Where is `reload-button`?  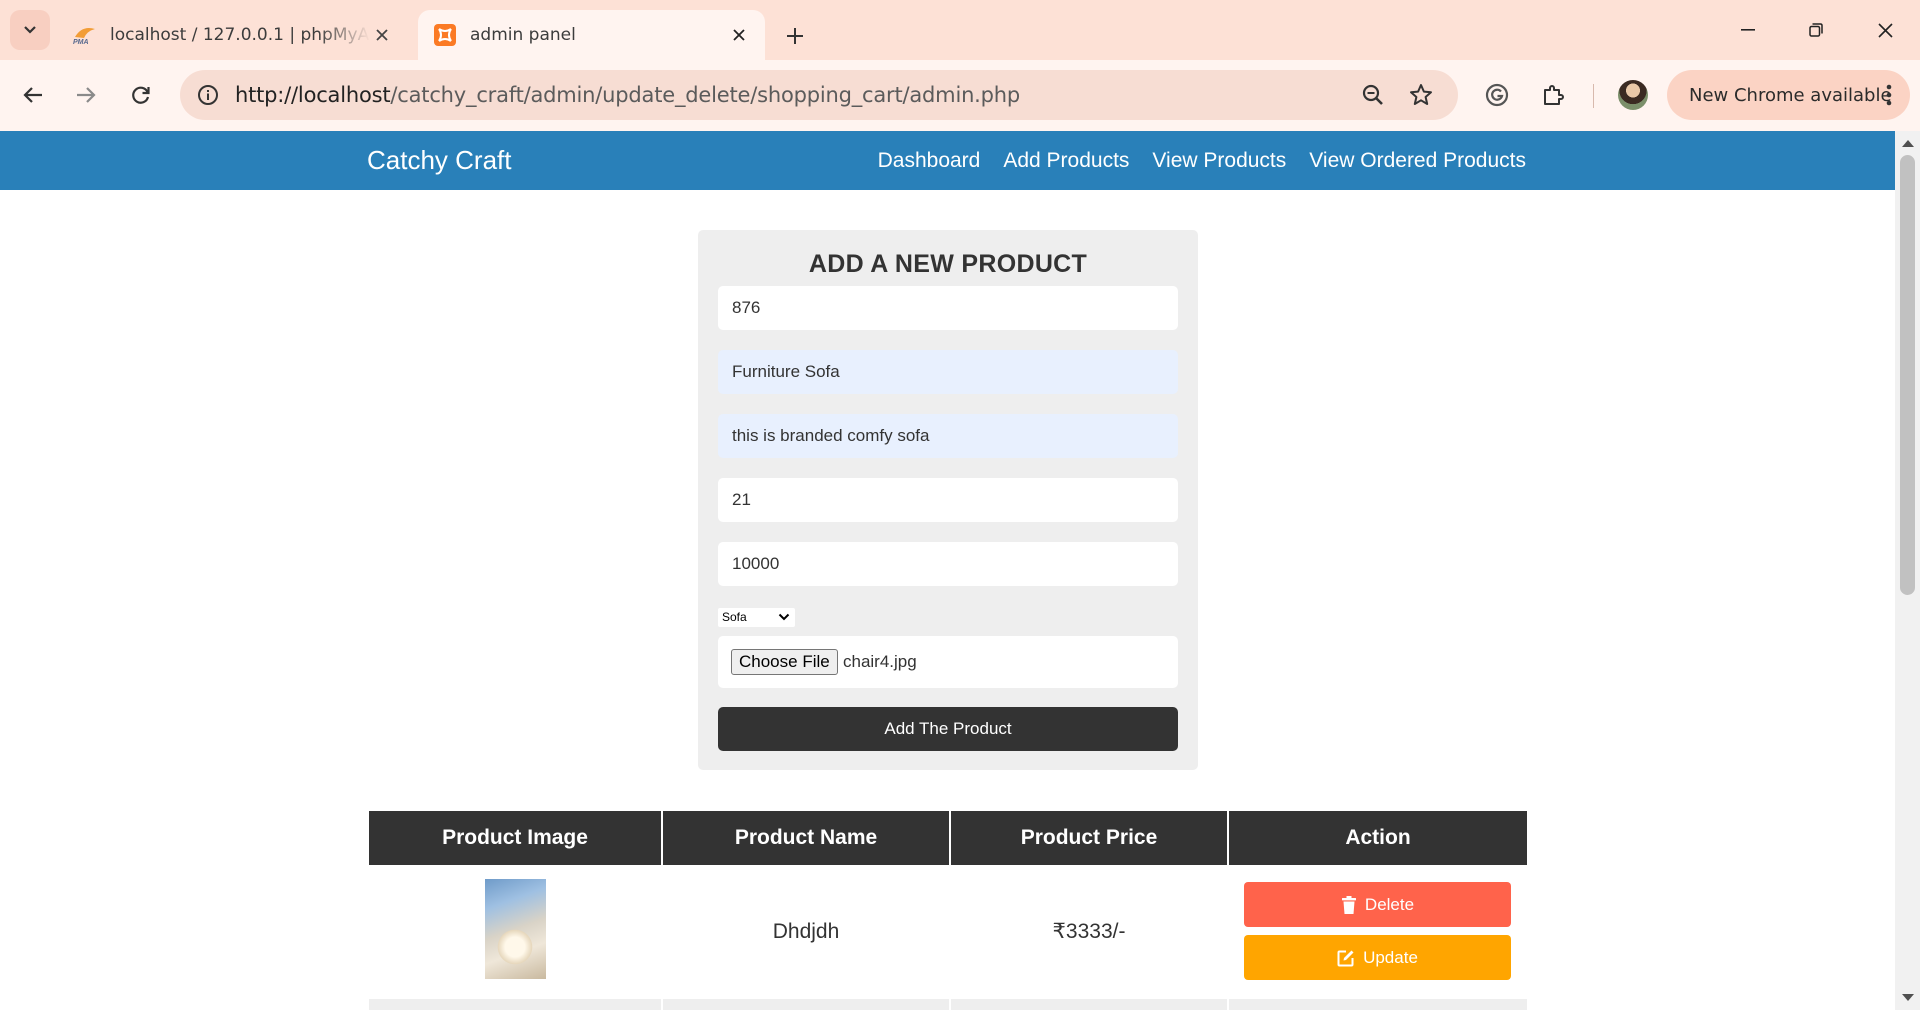 reload-button is located at coordinates (141, 95).